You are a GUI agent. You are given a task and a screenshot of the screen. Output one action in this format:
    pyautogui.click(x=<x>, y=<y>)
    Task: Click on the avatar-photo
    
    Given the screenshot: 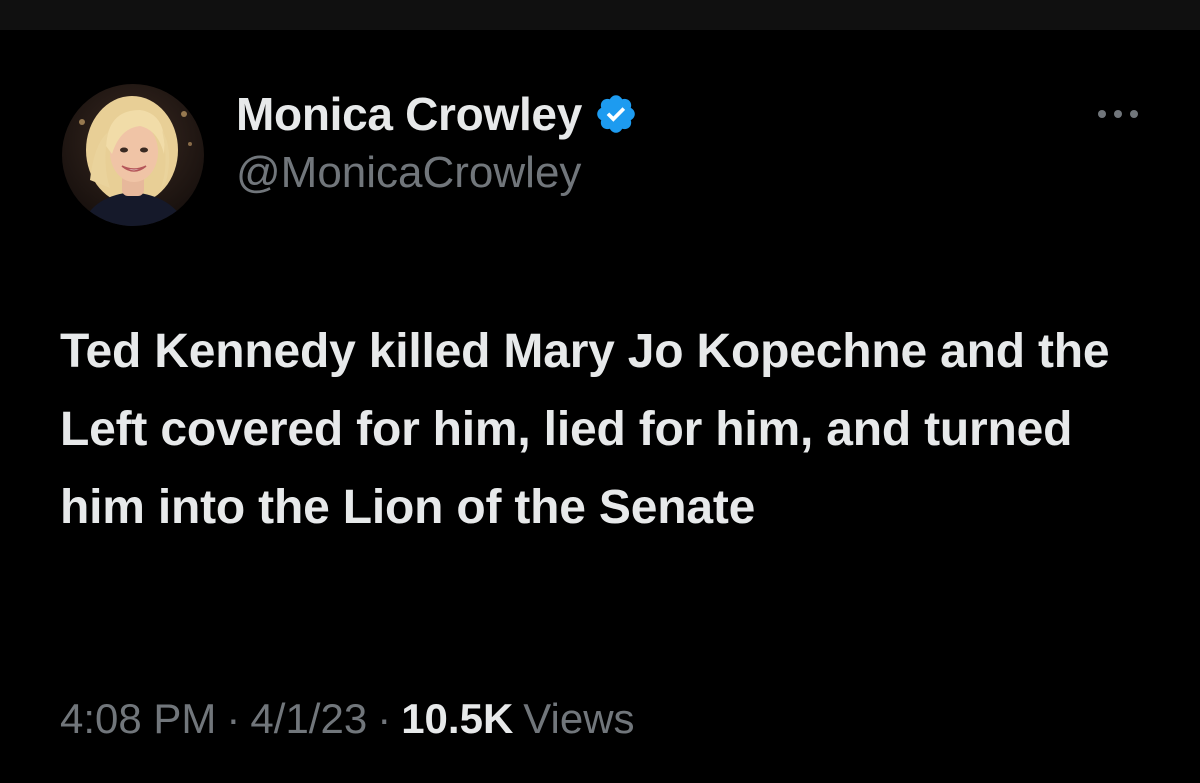 What is the action you would take?
    pyautogui.click(x=133, y=155)
    